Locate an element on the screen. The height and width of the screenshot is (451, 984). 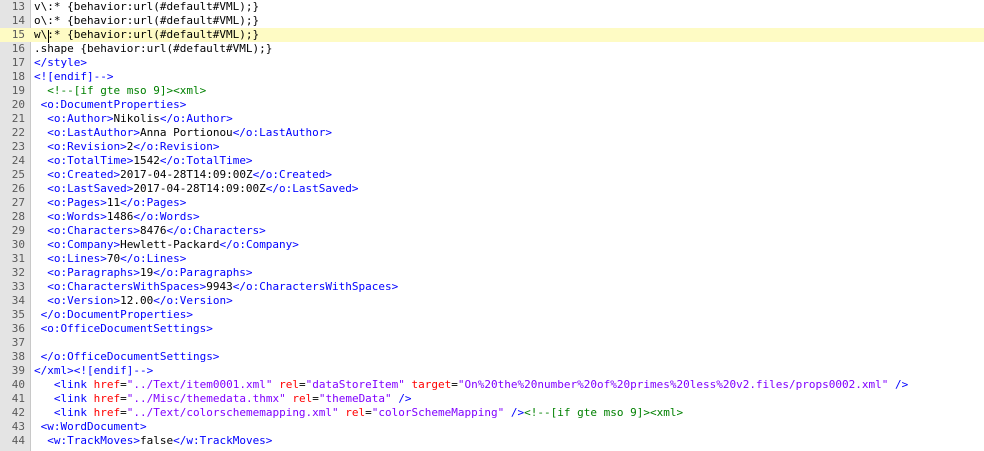
syntax-token: </style> is located at coordinates (60, 62).